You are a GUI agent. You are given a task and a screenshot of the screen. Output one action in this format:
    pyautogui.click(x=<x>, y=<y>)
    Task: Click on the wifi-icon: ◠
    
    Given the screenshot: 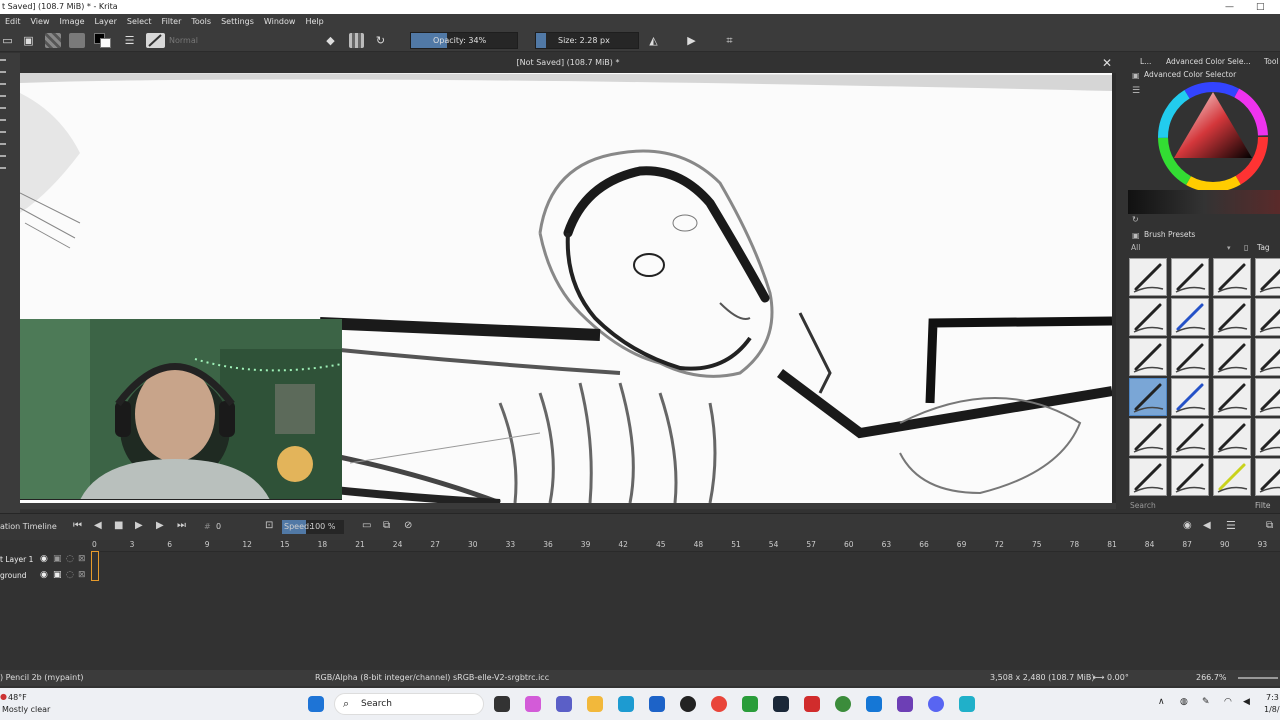 What is the action you would take?
    pyautogui.click(x=1228, y=702)
    